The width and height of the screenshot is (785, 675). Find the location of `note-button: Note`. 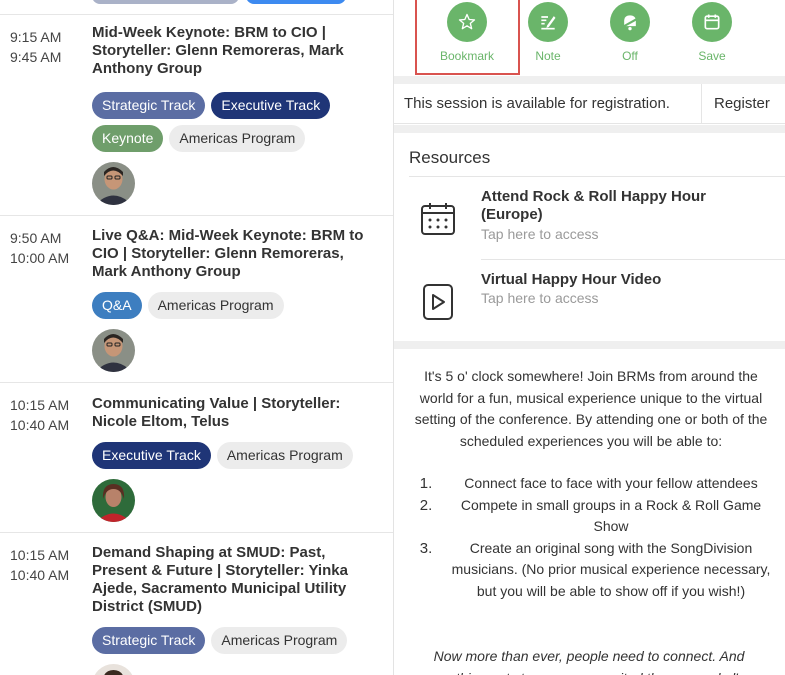

note-button: Note is located at coordinates (548, 31).